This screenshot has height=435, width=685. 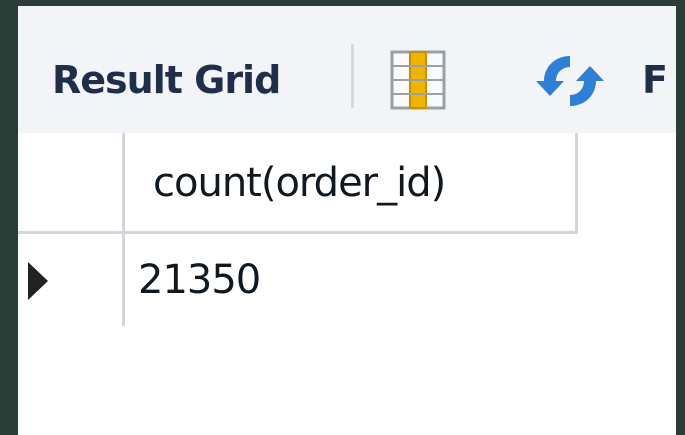 What do you see at coordinates (199, 280) in the screenshot?
I see `table-cell: 21350` at bounding box center [199, 280].